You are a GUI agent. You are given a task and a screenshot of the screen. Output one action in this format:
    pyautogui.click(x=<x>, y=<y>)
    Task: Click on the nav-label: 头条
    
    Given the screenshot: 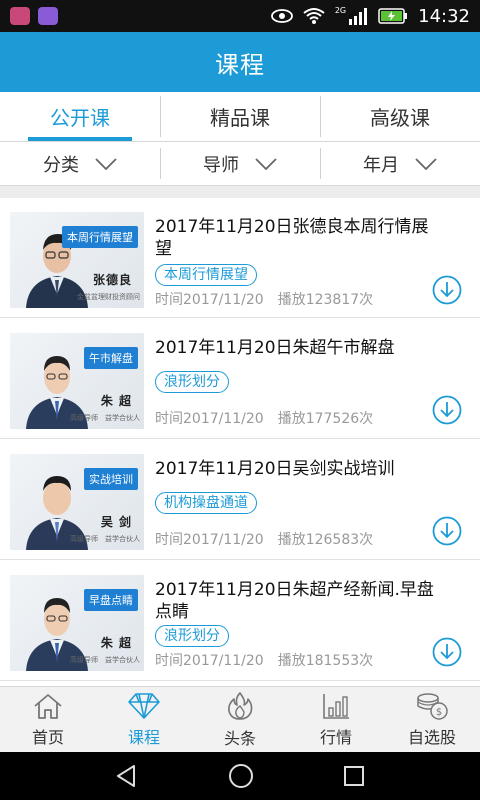 What is the action you would take?
    pyautogui.click(x=239, y=738)
    